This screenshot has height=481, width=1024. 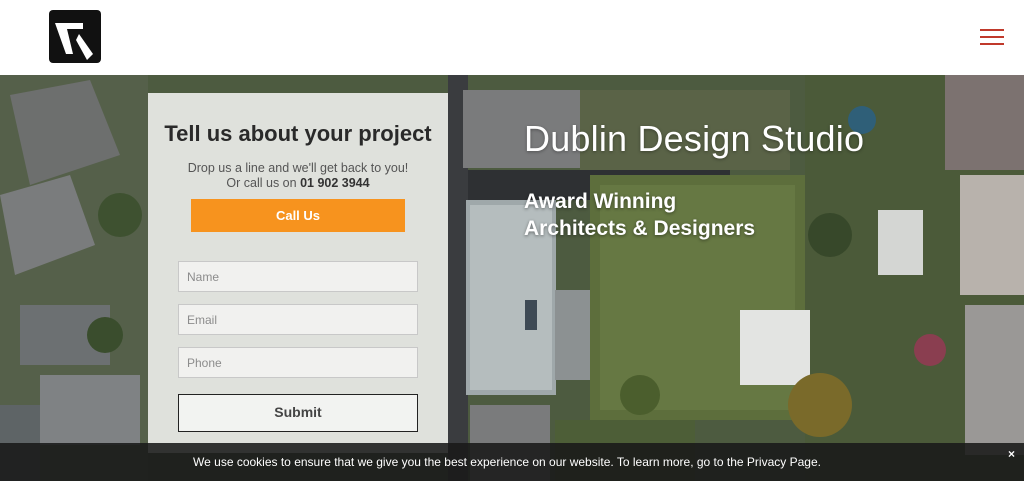 What do you see at coordinates (992, 38) in the screenshot?
I see `hamburger-menu-icon` at bounding box center [992, 38].